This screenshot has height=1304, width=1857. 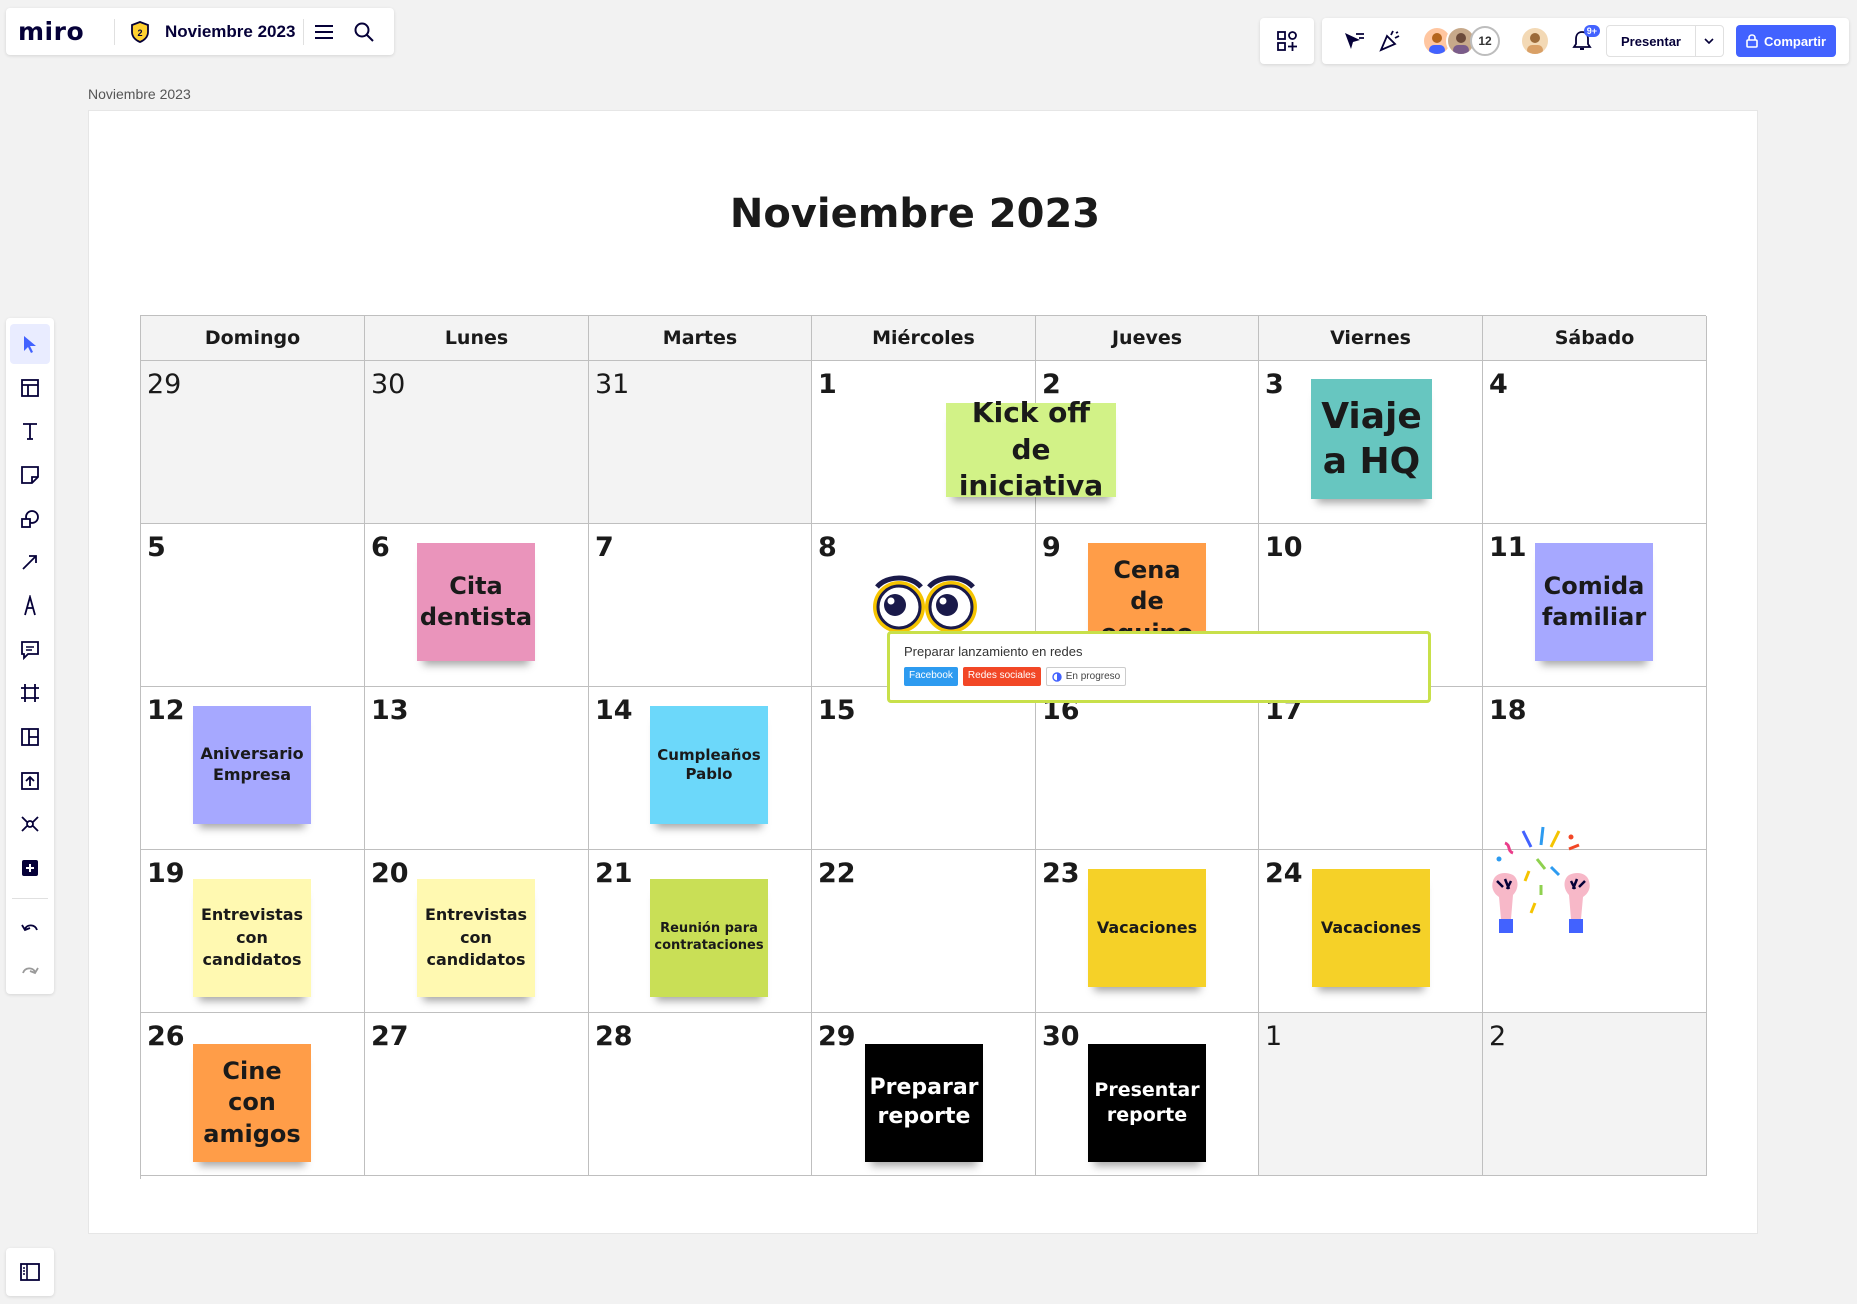 What do you see at coordinates (1461, 41) in the screenshot?
I see `participants: 12` at bounding box center [1461, 41].